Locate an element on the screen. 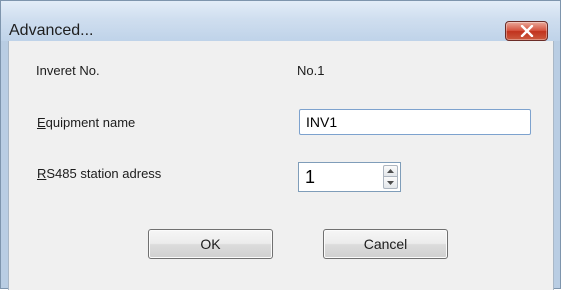  close-x-icon is located at coordinates (526, 31).